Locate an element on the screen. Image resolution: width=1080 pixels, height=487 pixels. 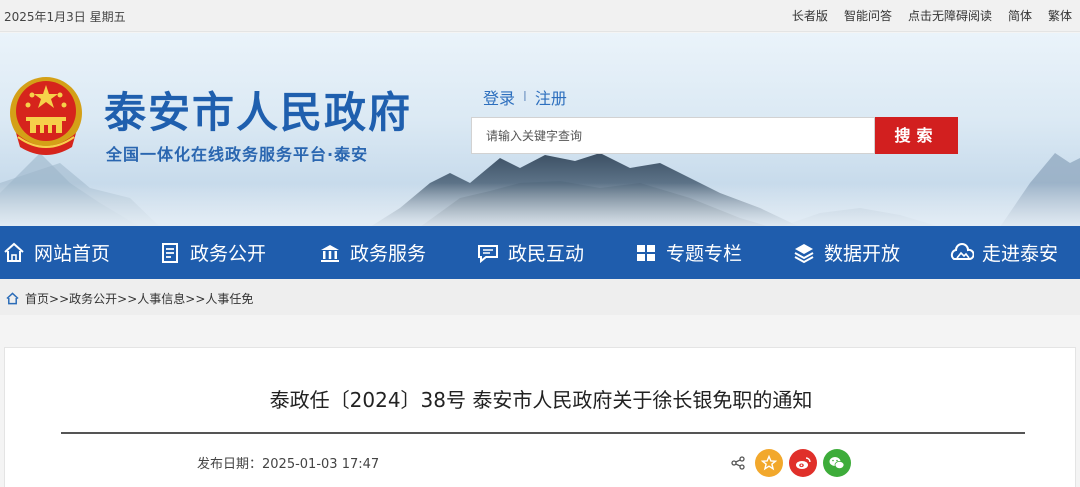
site-subtitle: 全国一体化在线政务服务平台·泰安 is located at coordinates (237, 154).